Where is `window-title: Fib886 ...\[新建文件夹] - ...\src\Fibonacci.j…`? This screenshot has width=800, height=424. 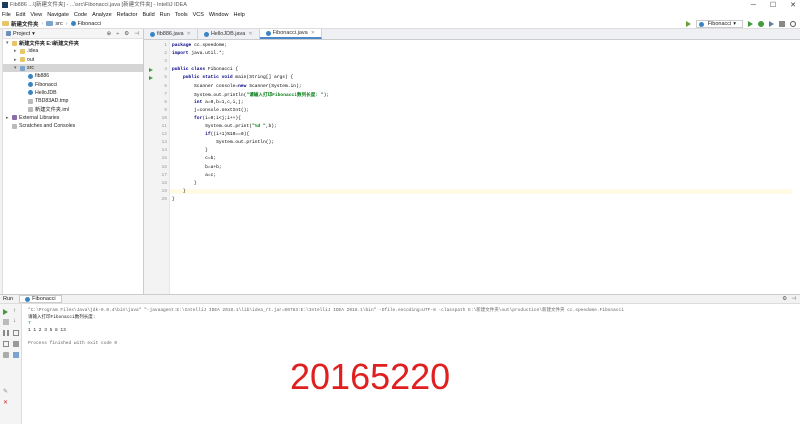 window-title: Fib886 ...\[新建文件夹] - ...\src\Fibonacci.j… is located at coordinates (98, 5).